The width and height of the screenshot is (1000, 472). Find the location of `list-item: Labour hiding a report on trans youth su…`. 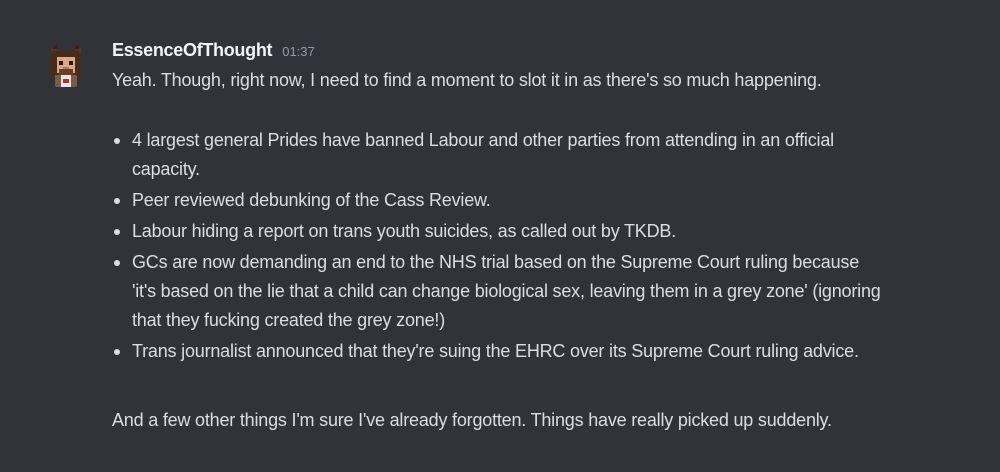

list-item: Labour hiding a report on trans youth su… is located at coordinates (542, 231).